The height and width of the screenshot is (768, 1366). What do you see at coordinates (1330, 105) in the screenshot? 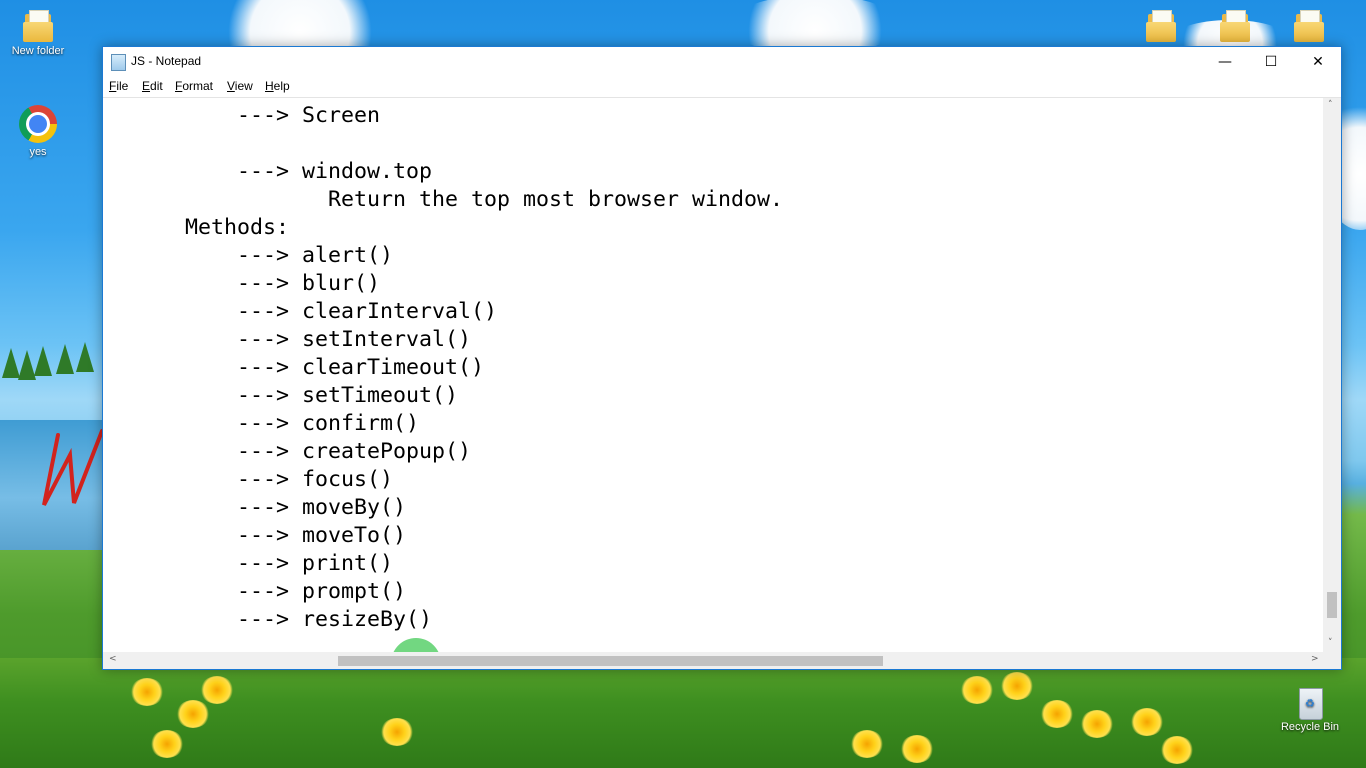
I see `scroll-up-arrow-icon: ˄` at bounding box center [1330, 105].